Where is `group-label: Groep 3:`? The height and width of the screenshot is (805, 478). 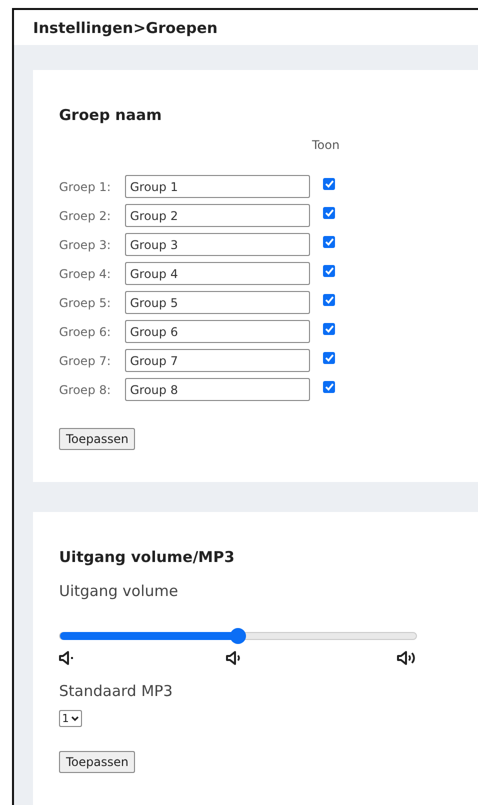 group-label: Groep 3: is located at coordinates (85, 245).